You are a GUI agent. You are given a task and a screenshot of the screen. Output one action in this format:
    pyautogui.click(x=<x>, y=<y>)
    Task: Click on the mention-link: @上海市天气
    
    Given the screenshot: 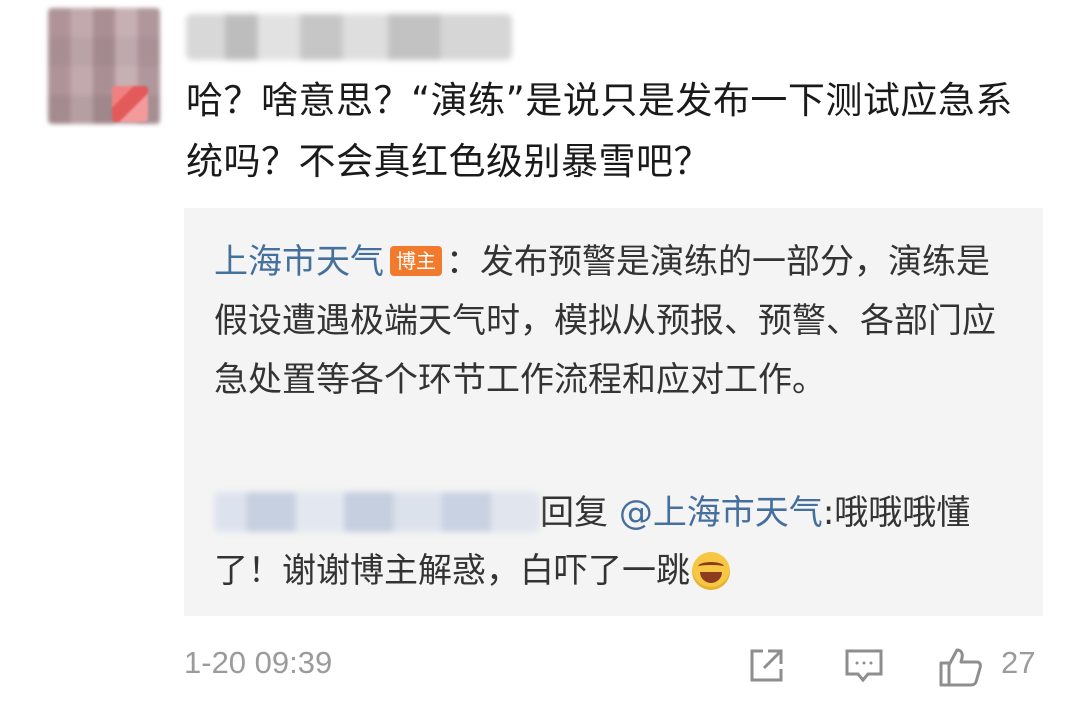 What is the action you would take?
    pyautogui.click(x=721, y=513)
    